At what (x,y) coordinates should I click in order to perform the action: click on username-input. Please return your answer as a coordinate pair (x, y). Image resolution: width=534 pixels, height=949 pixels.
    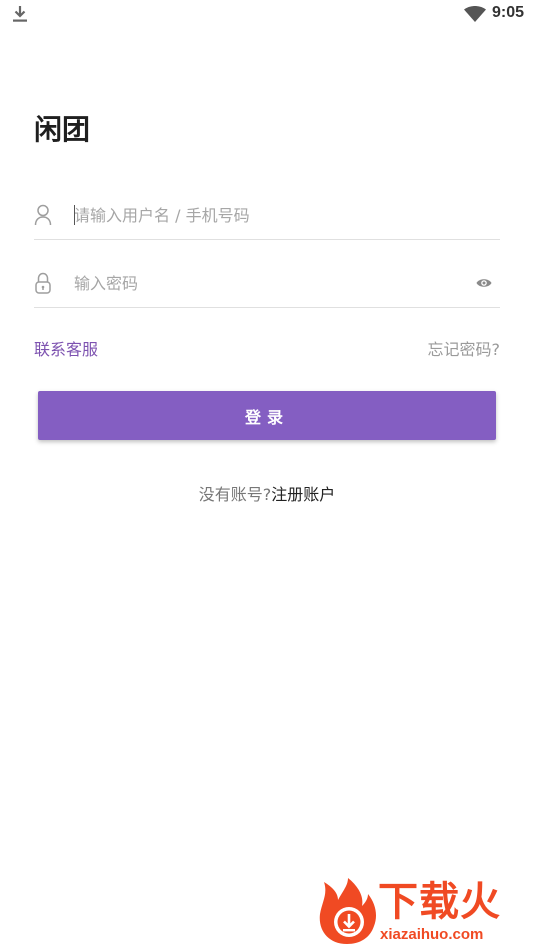
    Looking at the image, I should click on (269, 215).